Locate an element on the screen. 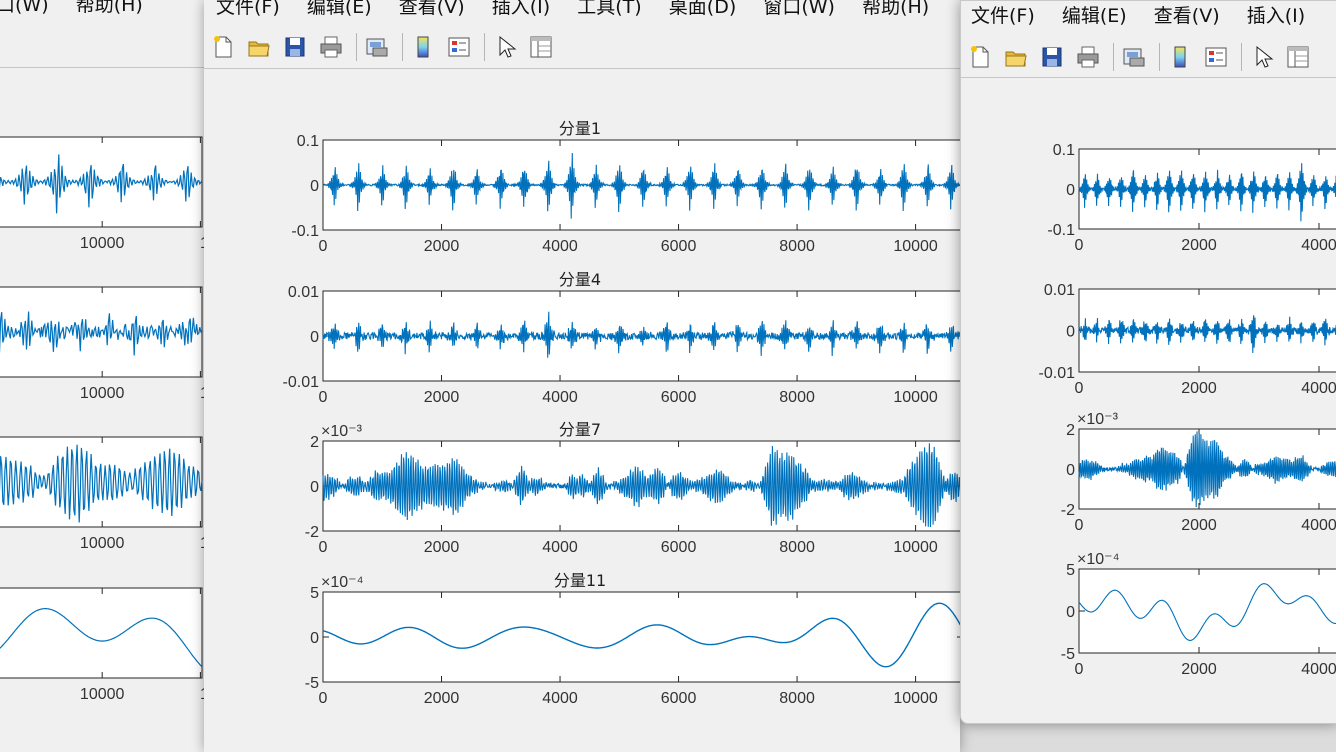 The image size is (1336, 752). axes-right-4: 50-50 2000 4000×10⁻⁴ is located at coordinates (1198, 614).